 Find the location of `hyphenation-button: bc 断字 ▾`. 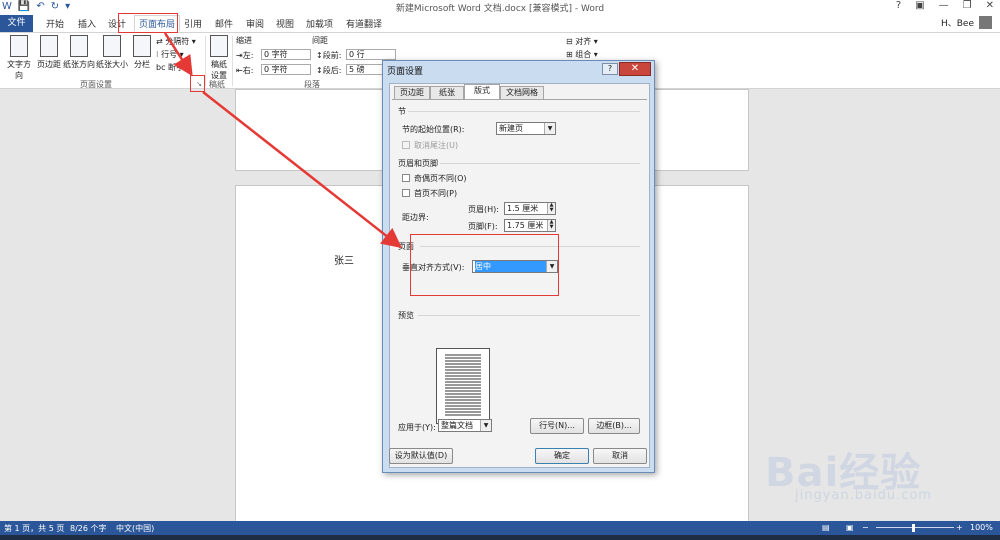

hyphenation-button: bc 断字 ▾ is located at coordinates (173, 67).